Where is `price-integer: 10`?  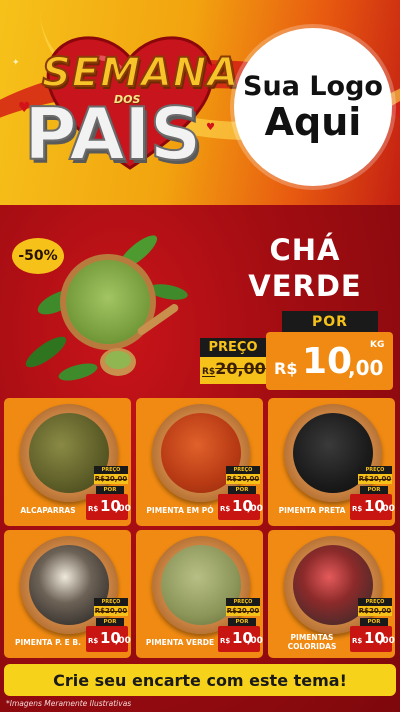 price-integer: 10 is located at coordinates (327, 361).